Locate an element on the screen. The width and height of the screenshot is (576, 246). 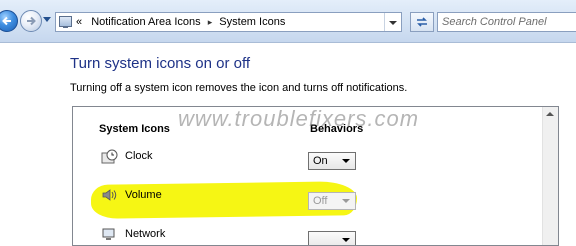
breadcrumb-item-notification-area-icons: Notification Area Icons is located at coordinates (145, 22).